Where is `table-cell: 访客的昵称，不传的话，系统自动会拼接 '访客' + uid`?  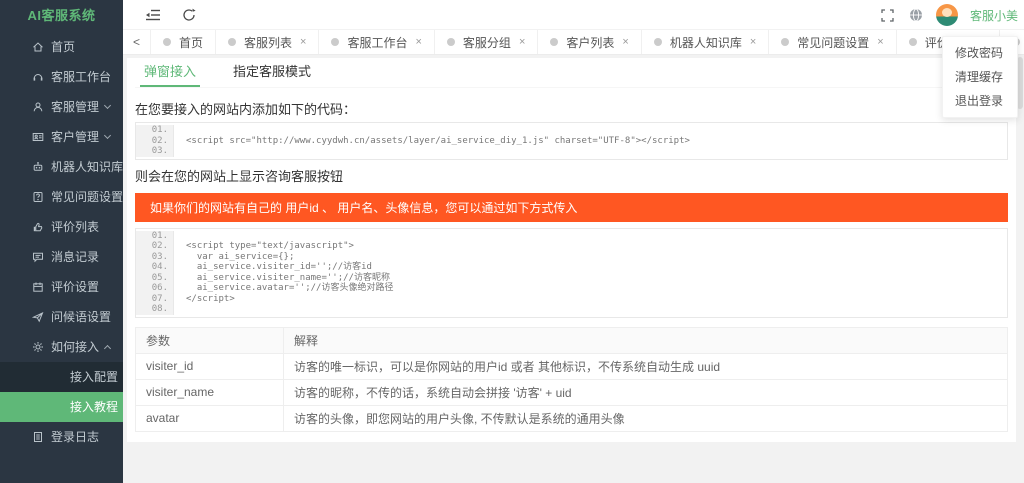 table-cell: 访客的昵称，不传的话，系统自动会拼接 '访客' + uid is located at coordinates (645, 392).